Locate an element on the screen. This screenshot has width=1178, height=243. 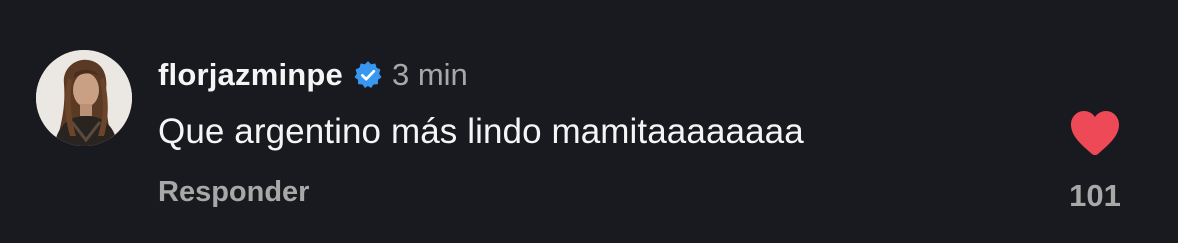
reply-button: Responder is located at coordinates (233, 192).